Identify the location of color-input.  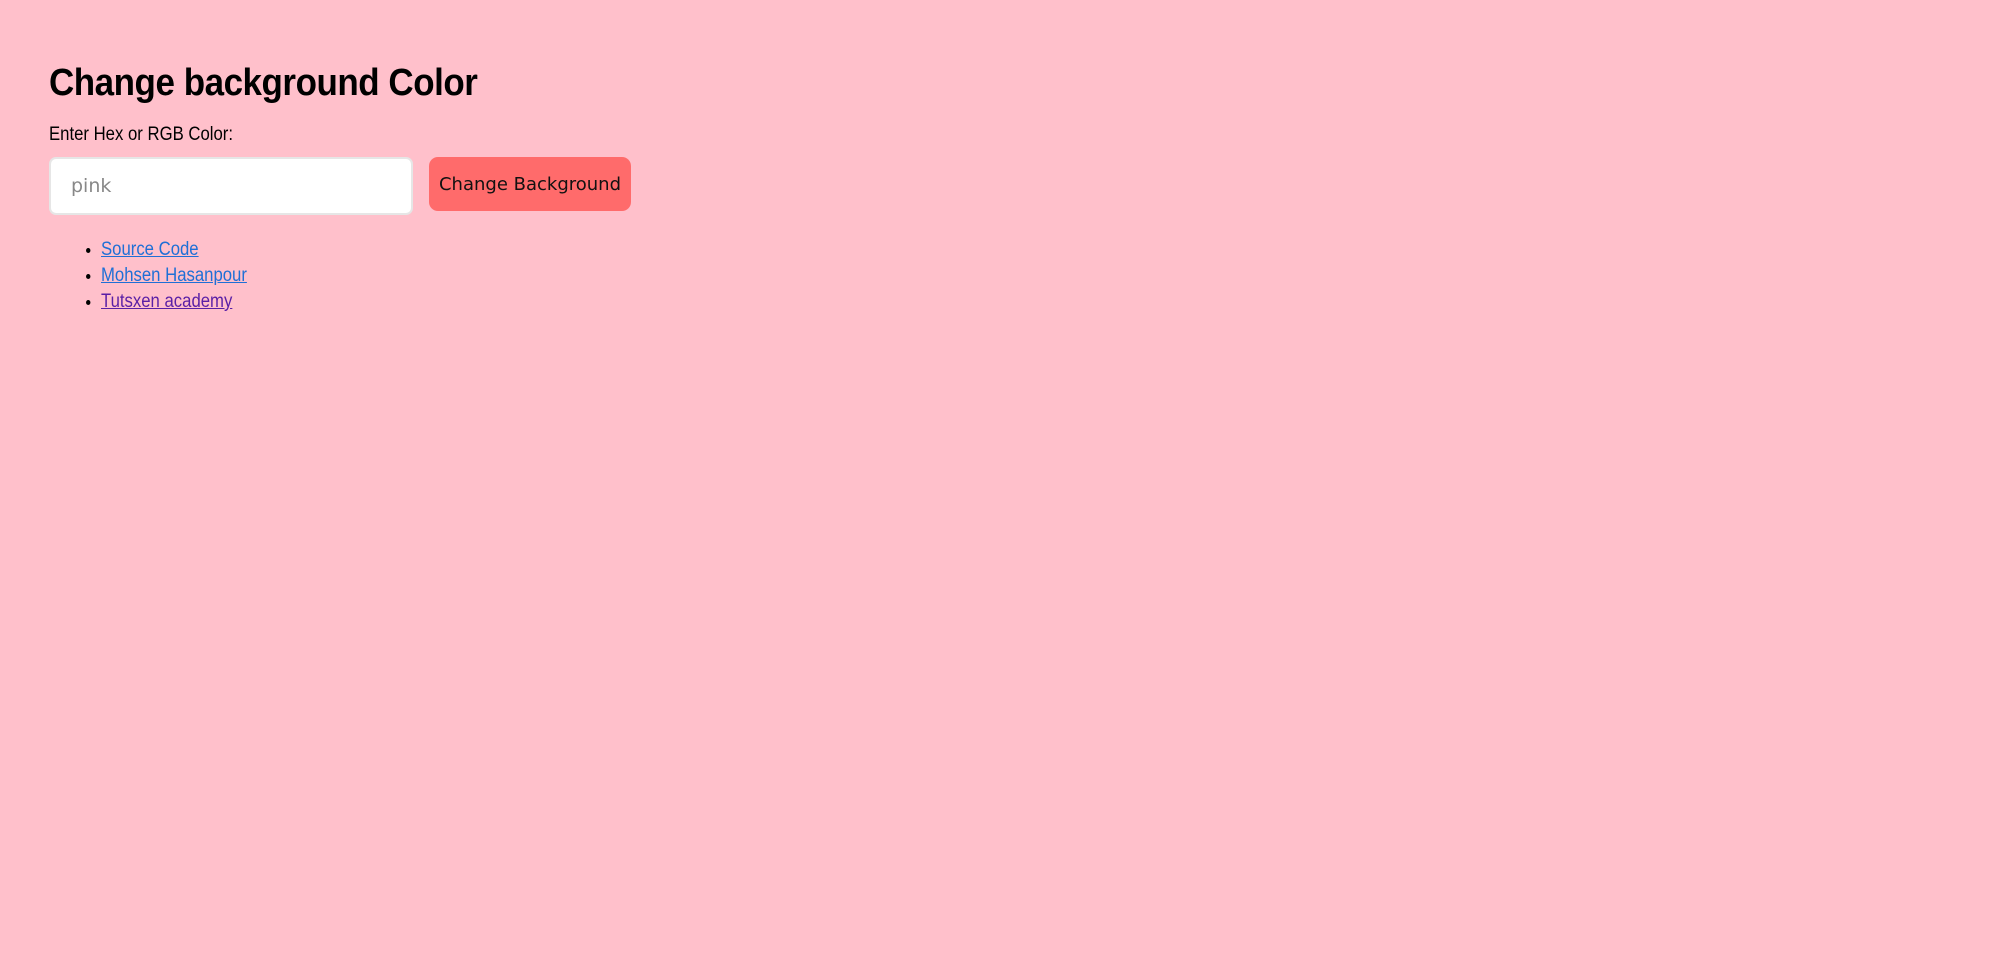
(231, 186).